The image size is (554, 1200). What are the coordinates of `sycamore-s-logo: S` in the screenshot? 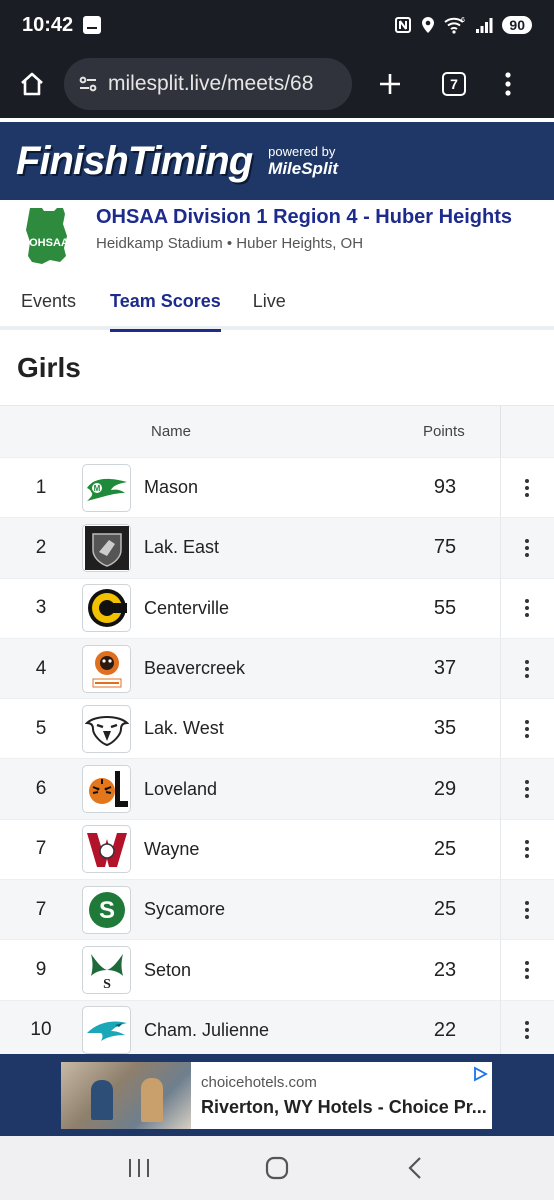 It's located at (106, 909).